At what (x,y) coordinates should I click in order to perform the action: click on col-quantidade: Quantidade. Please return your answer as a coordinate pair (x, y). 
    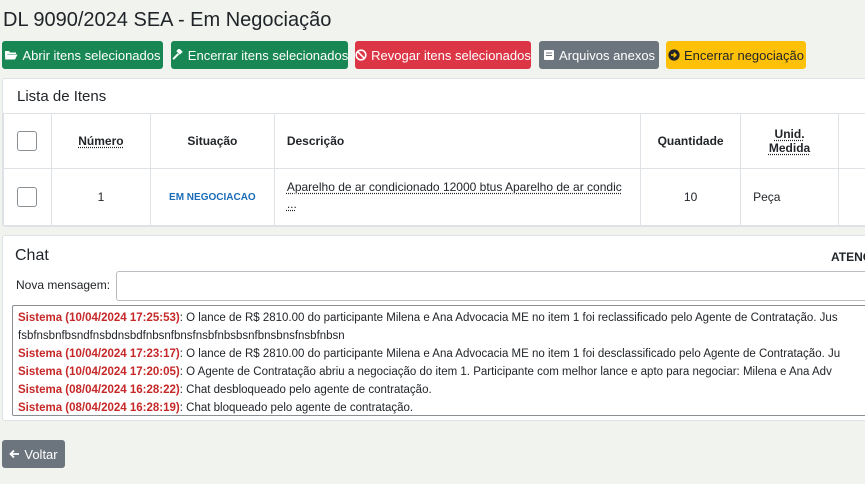
    Looking at the image, I should click on (691, 141).